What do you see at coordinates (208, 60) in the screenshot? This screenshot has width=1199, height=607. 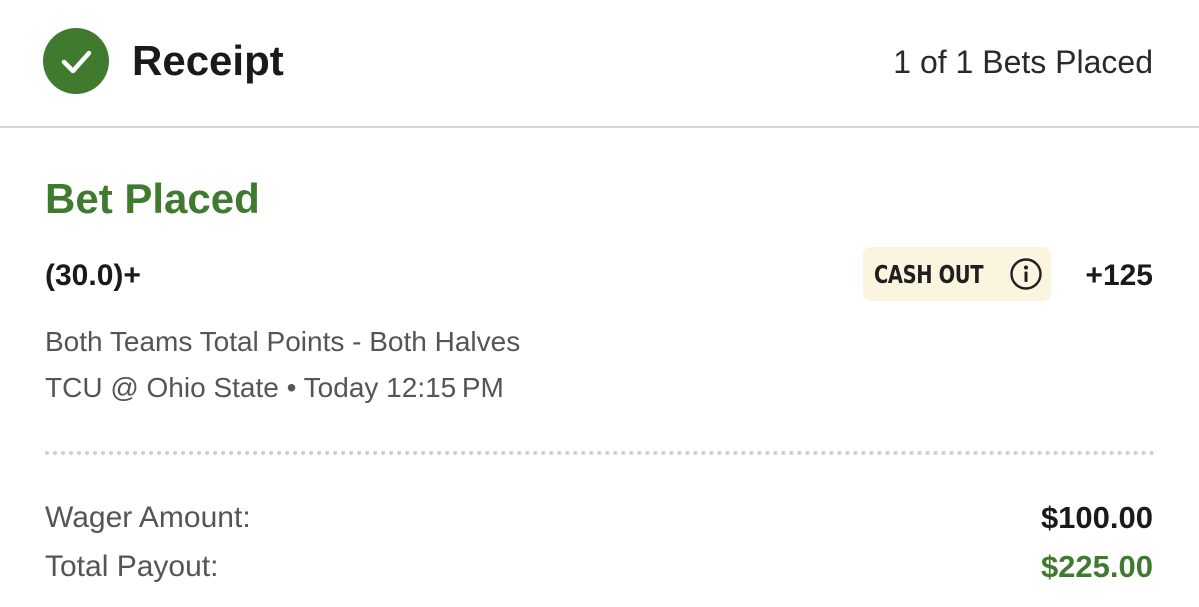 I see `page-title: Receipt` at bounding box center [208, 60].